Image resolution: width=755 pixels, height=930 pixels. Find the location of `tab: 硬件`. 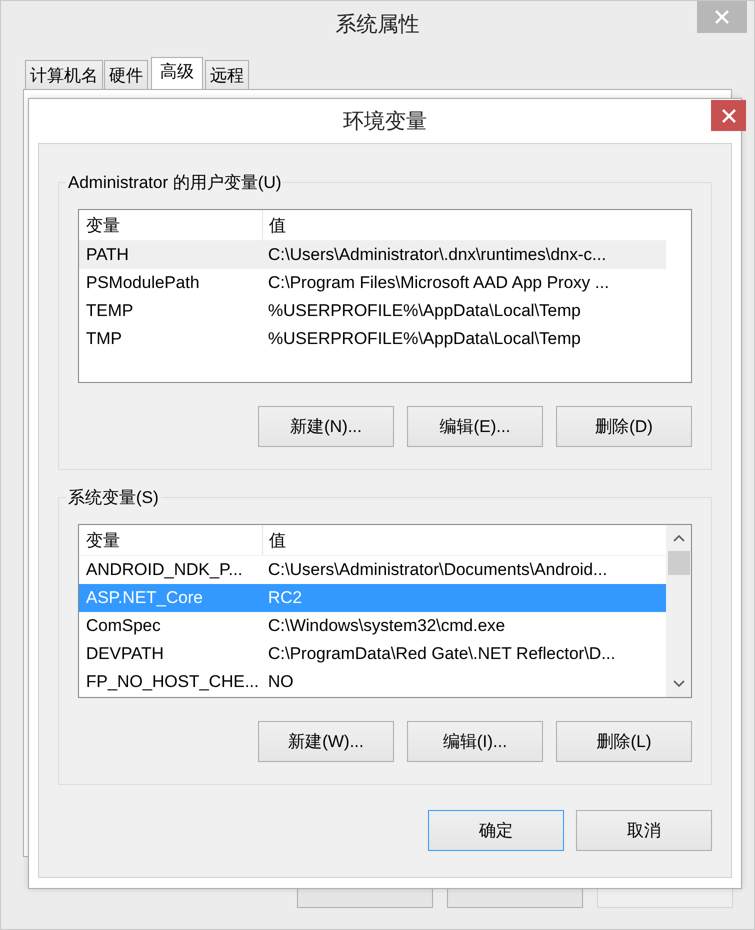

tab: 硬件 is located at coordinates (126, 74).